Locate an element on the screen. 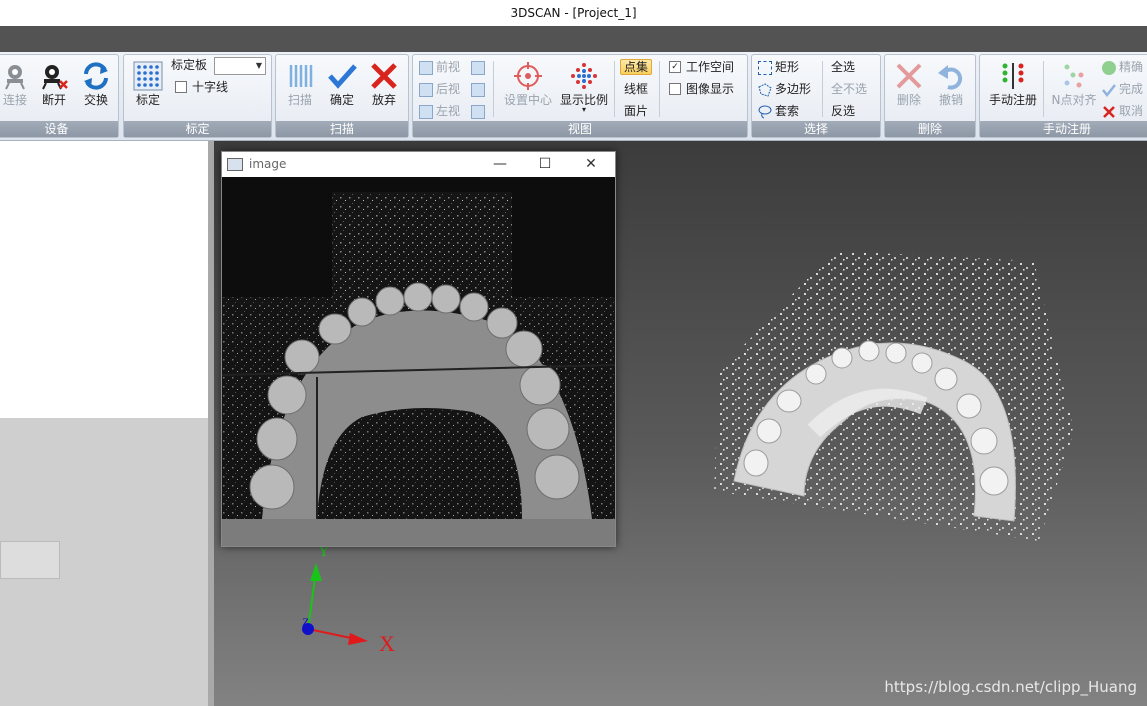  lasso-select-button: 套索 is located at coordinates (778, 111).